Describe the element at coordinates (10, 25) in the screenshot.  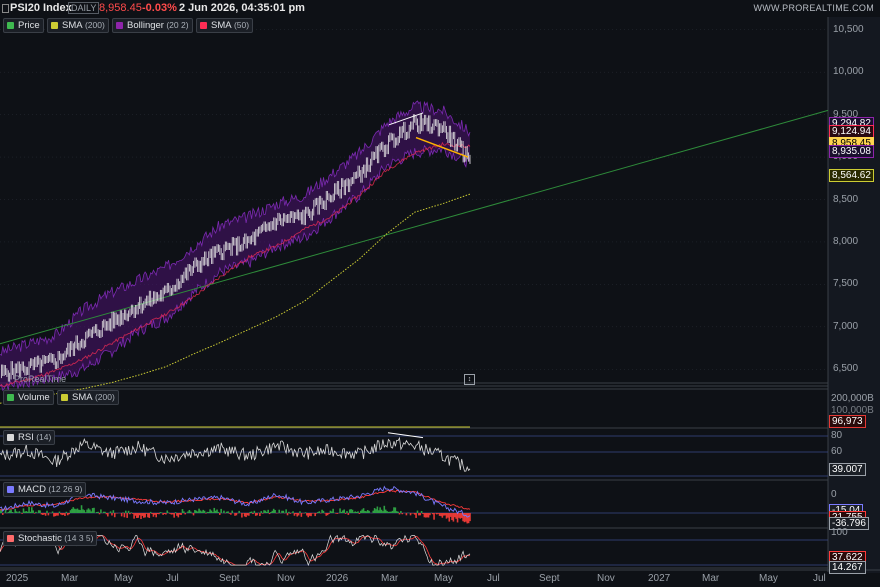
I see `candles-icon` at that location.